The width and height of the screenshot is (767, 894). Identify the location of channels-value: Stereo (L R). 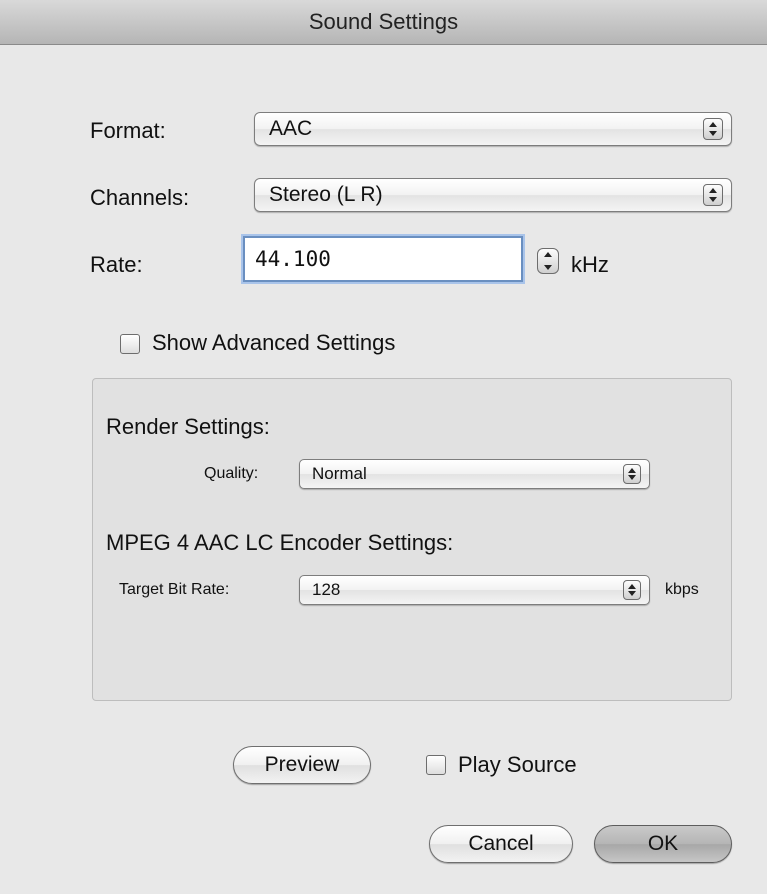
(326, 194).